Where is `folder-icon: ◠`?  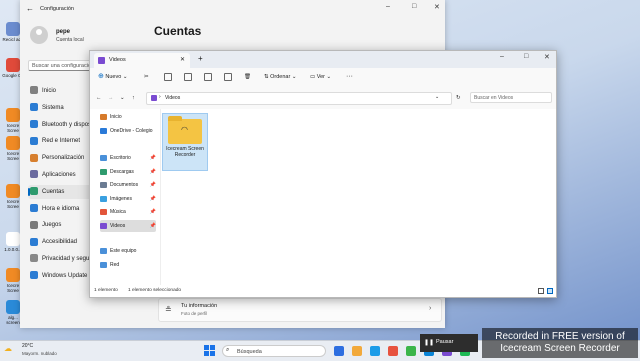 folder-icon: ◠ is located at coordinates (185, 130).